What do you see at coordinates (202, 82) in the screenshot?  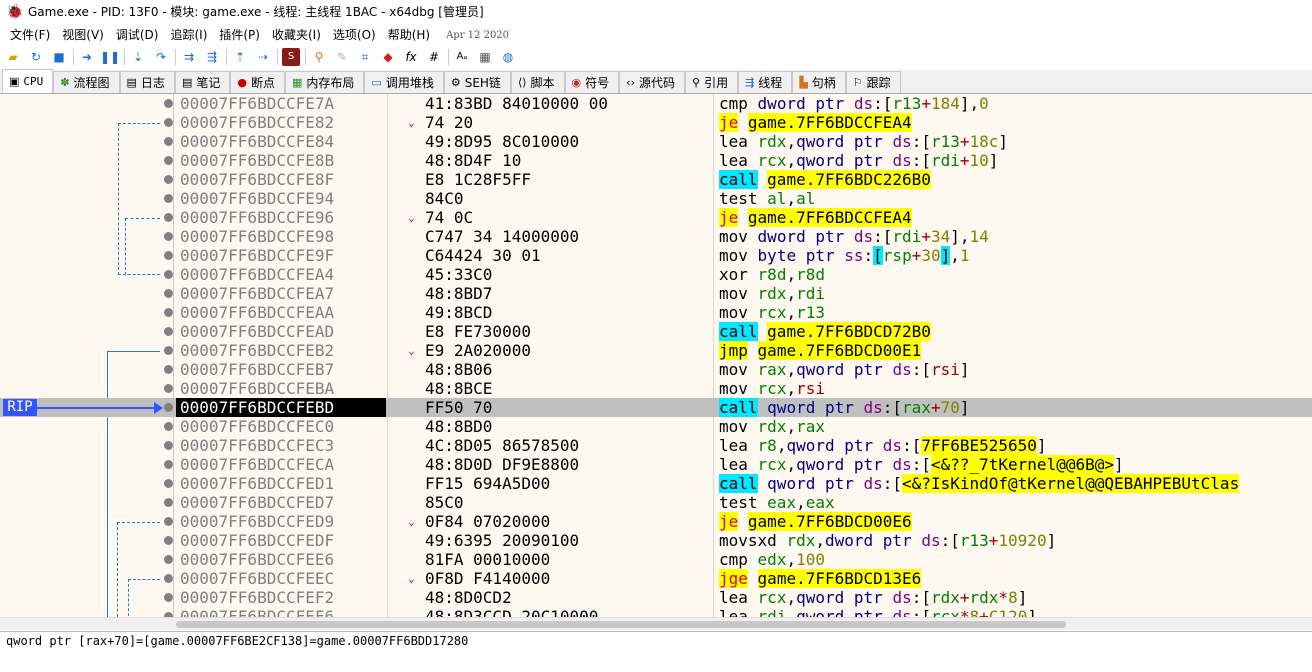 I see `tab-notes: ▤ 笔记` at bounding box center [202, 82].